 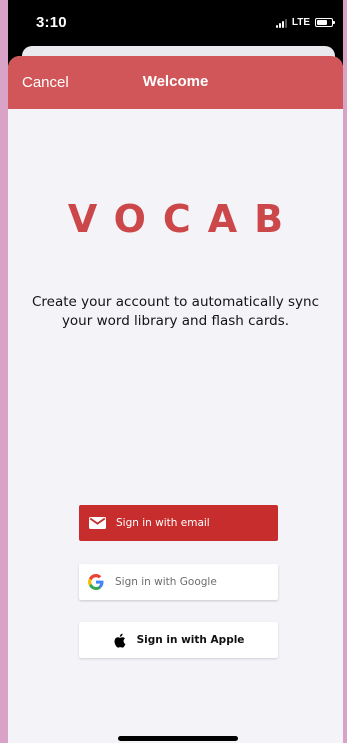 I want to click on cancel-button: Cancel, so click(x=45, y=82).